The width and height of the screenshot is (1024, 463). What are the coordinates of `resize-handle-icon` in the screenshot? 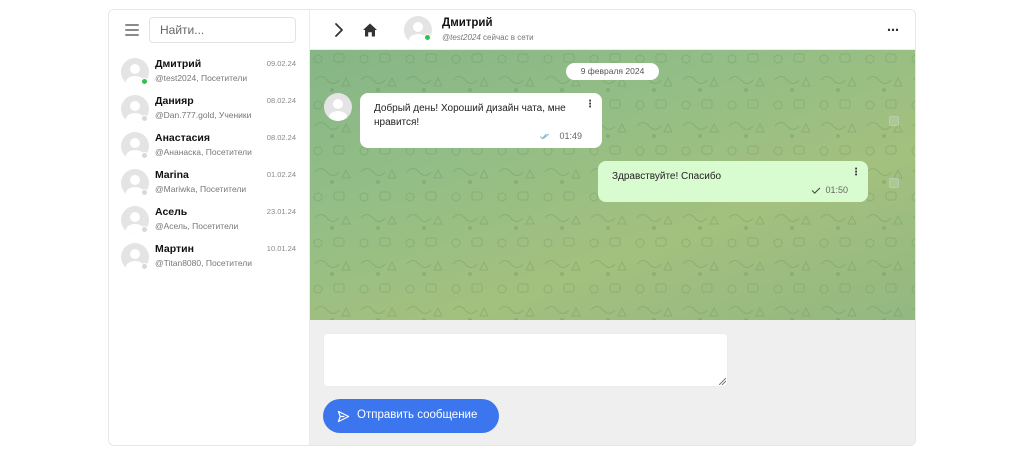 It's located at (722, 381).